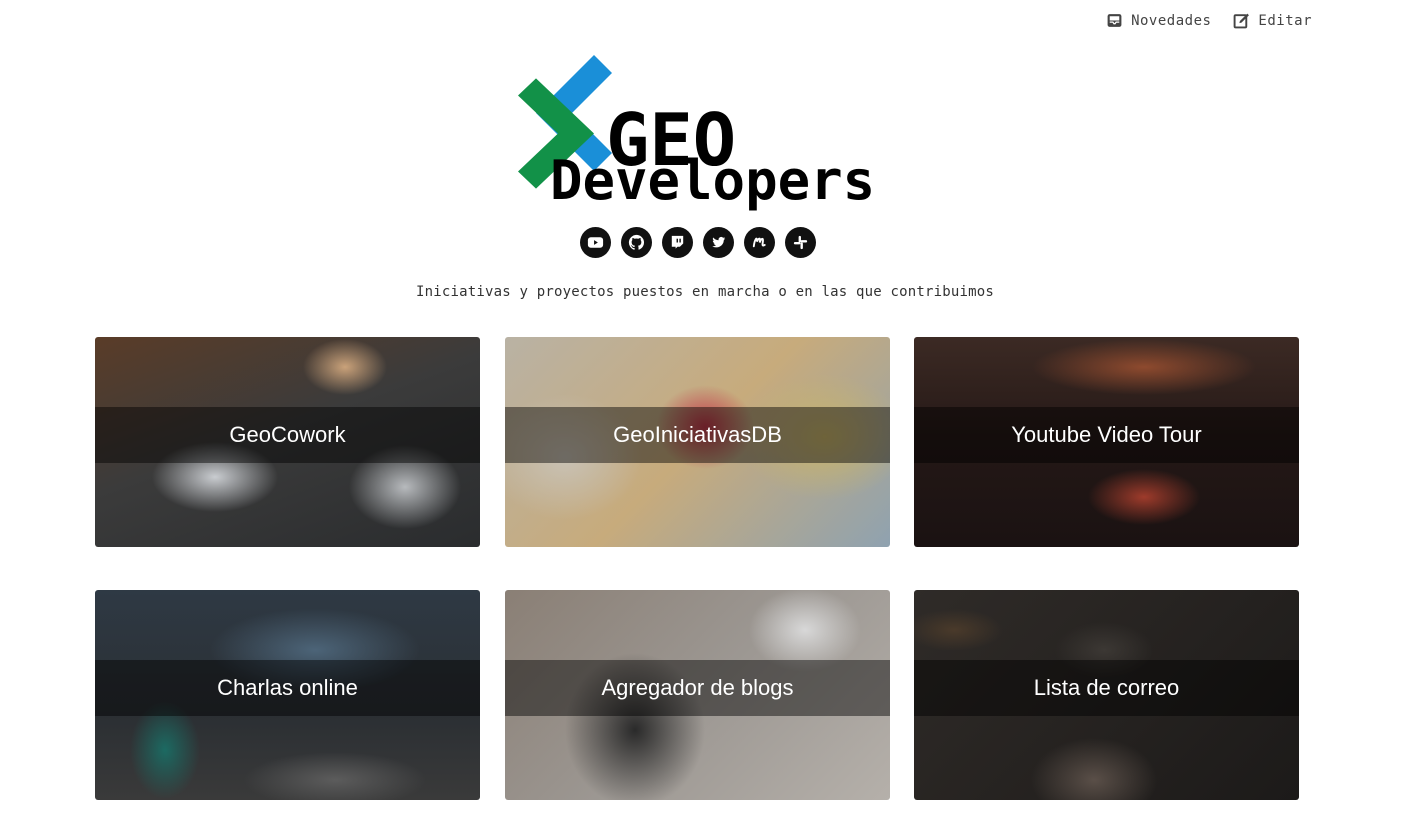 The height and width of the screenshot is (817, 1410). I want to click on card-geoiniciativasdb: GeoIniciativasDB, so click(697, 442).